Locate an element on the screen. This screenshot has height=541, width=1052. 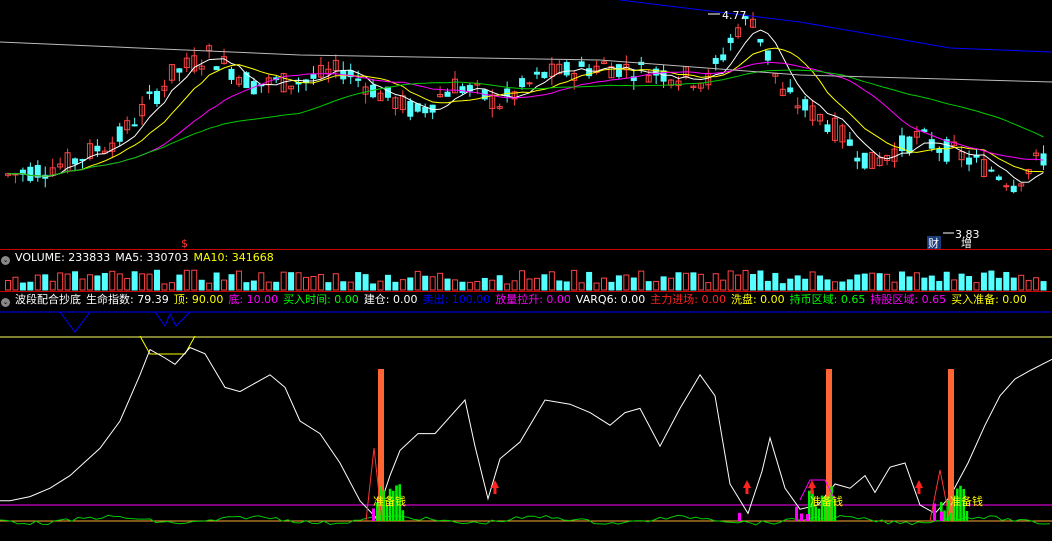
indicator-value-10: 持币区域: 0.65 is located at coordinates (827, 299).